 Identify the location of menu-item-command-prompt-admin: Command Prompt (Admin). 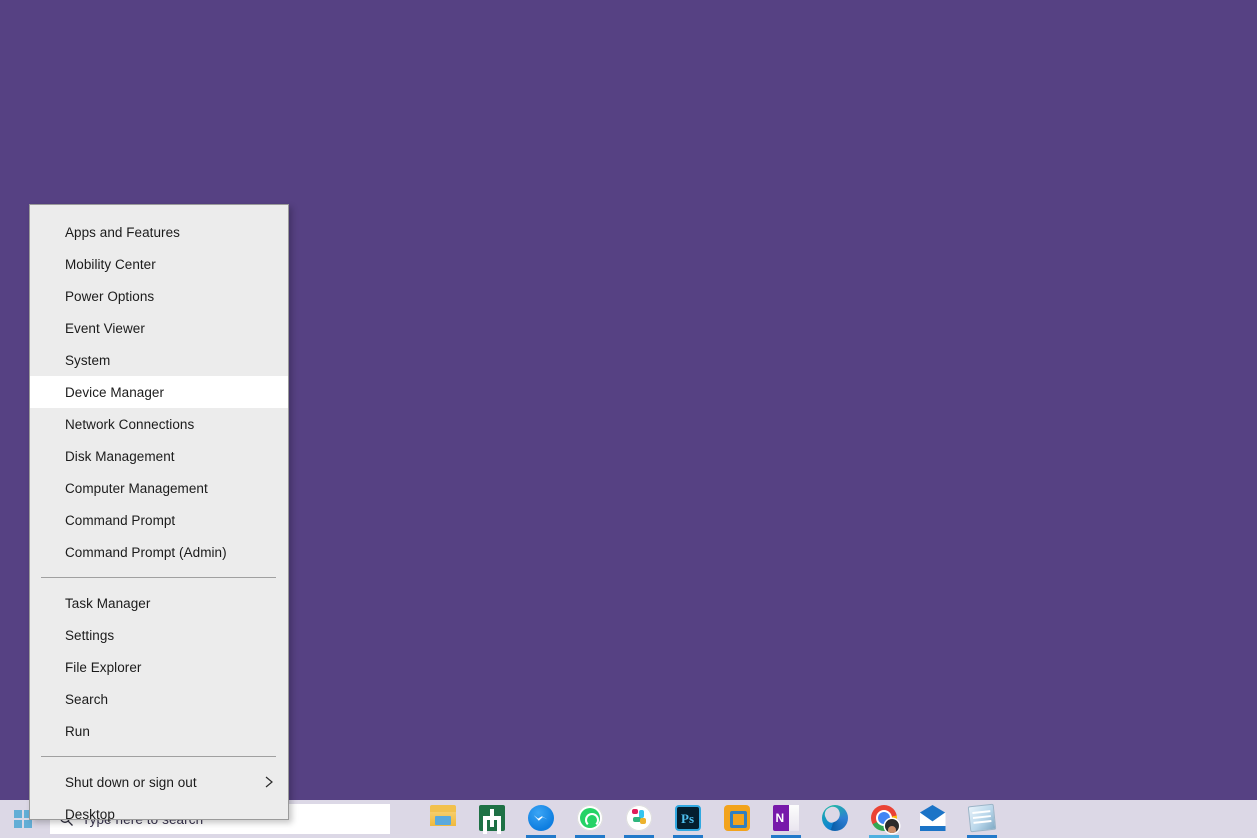
(159, 552).